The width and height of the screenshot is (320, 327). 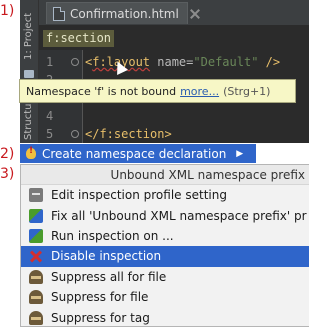 I want to click on menu-item-label: Suppress for tag, so click(x=100, y=317).